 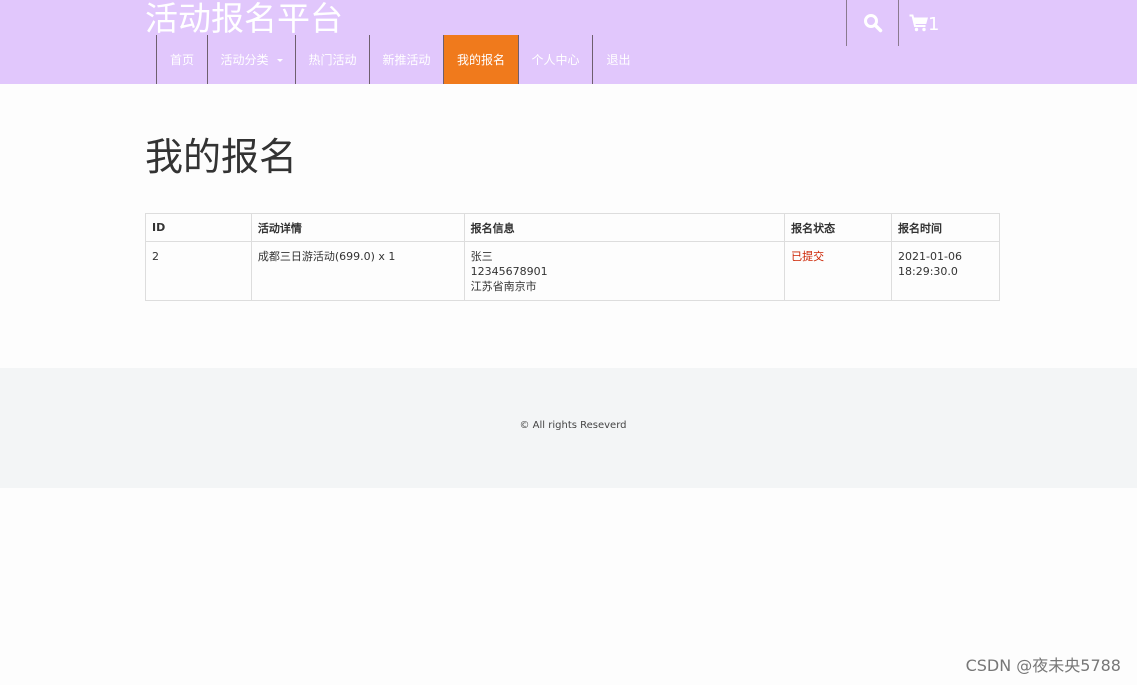 I want to click on cell-id: 2, so click(x=198, y=271).